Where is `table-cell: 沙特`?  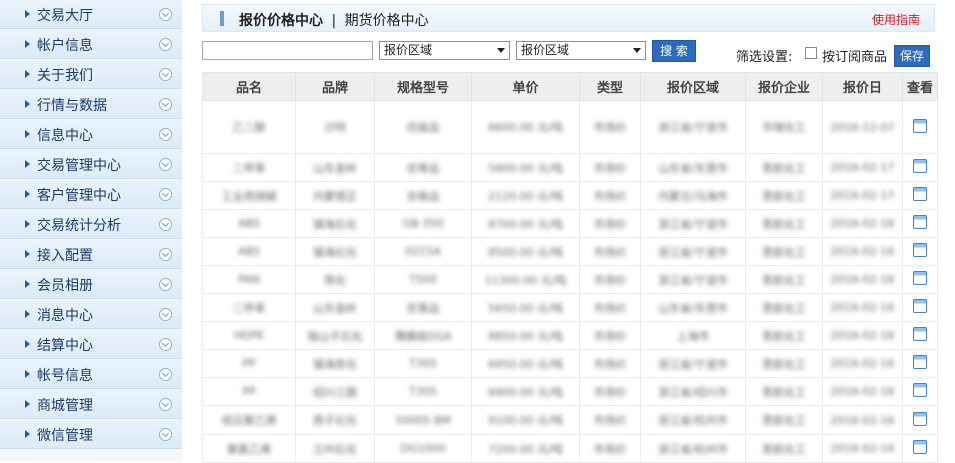
table-cell: 沙特 is located at coordinates (335, 127).